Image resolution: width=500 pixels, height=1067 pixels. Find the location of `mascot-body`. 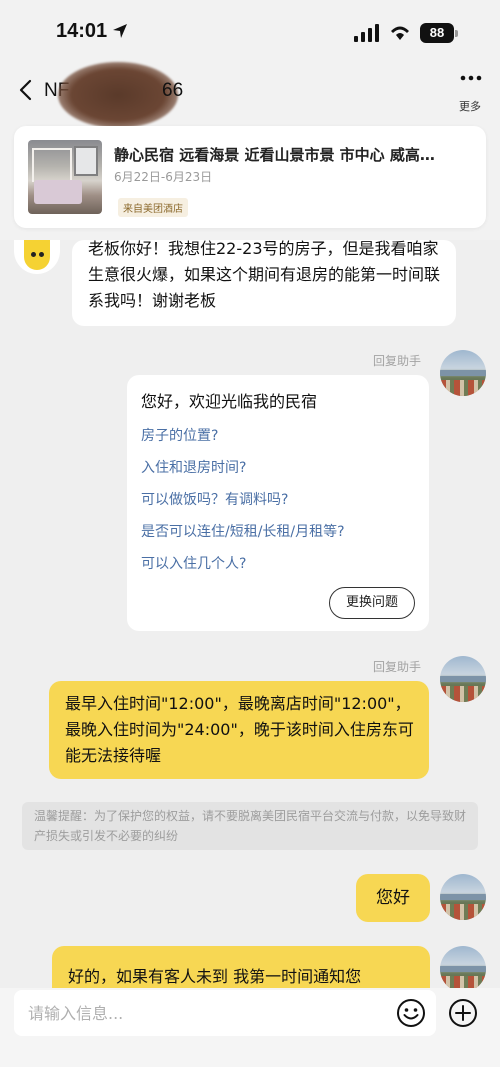

mascot-body is located at coordinates (37, 255).